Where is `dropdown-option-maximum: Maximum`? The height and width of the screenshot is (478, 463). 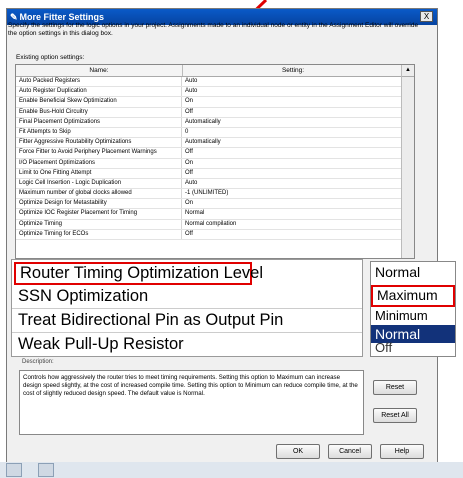 dropdown-option-maximum: Maximum is located at coordinates (413, 296).